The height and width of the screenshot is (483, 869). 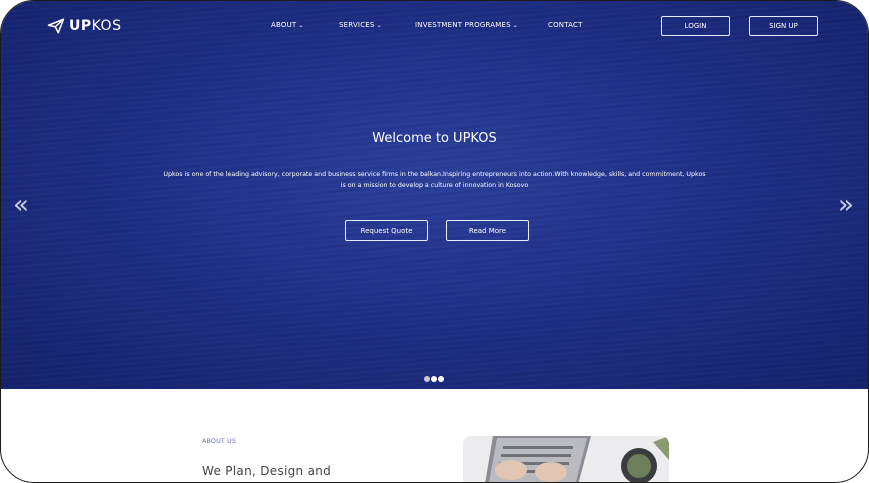 I want to click on laptop-typing-image, so click(x=566, y=459).